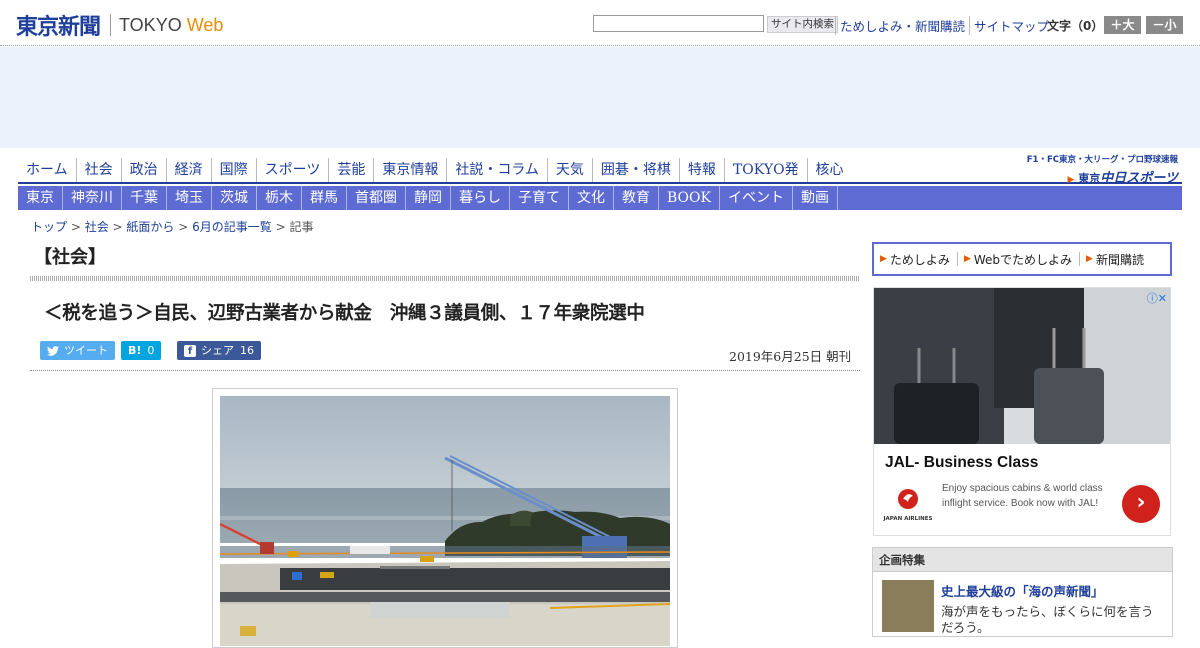 This screenshot has width=1200, height=648. I want to click on font-larger-button: ＋大, so click(1122, 25).